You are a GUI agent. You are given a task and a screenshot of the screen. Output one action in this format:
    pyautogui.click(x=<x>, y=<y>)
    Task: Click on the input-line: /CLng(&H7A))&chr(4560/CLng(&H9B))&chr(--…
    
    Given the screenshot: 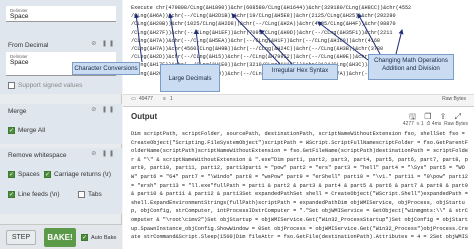 What is the action you would take?
    pyautogui.click(x=300, y=49)
    